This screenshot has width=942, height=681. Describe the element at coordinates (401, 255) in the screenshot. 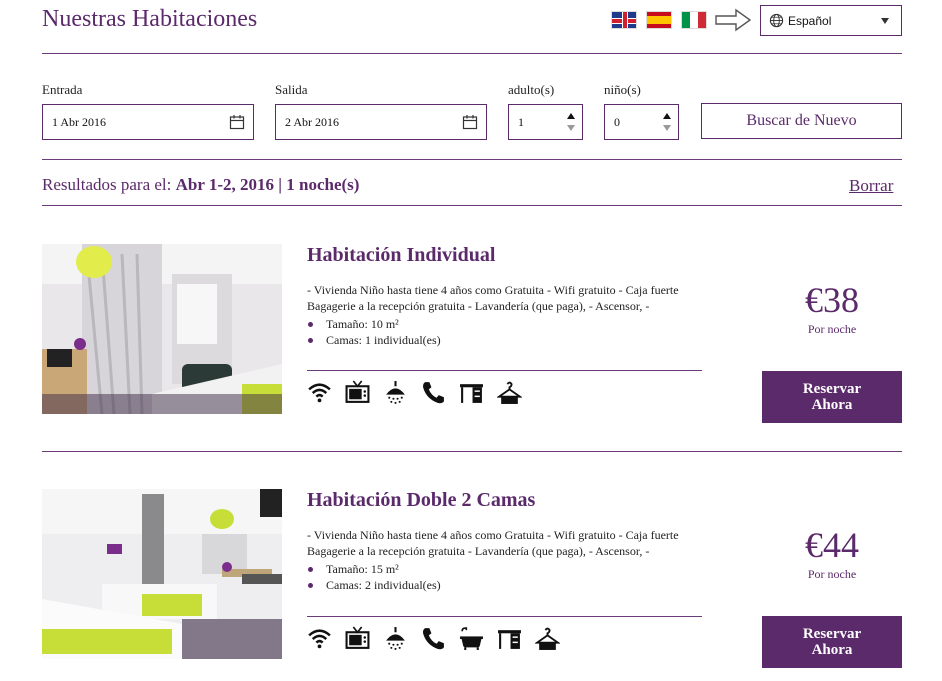

I see `room-title: Habitación Individual` at that location.